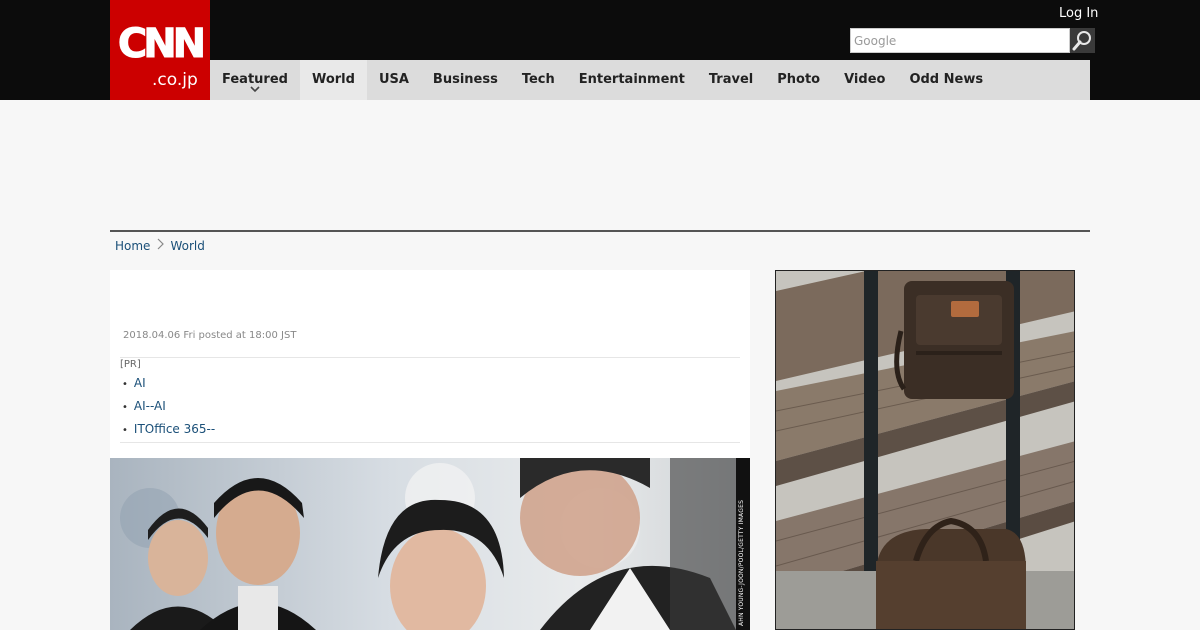 This screenshot has height=630, width=1200. What do you see at coordinates (430, 400) in the screenshot?
I see `pr-links-box: [PR] • AI • AI--AI • ITOffice 365--` at bounding box center [430, 400].